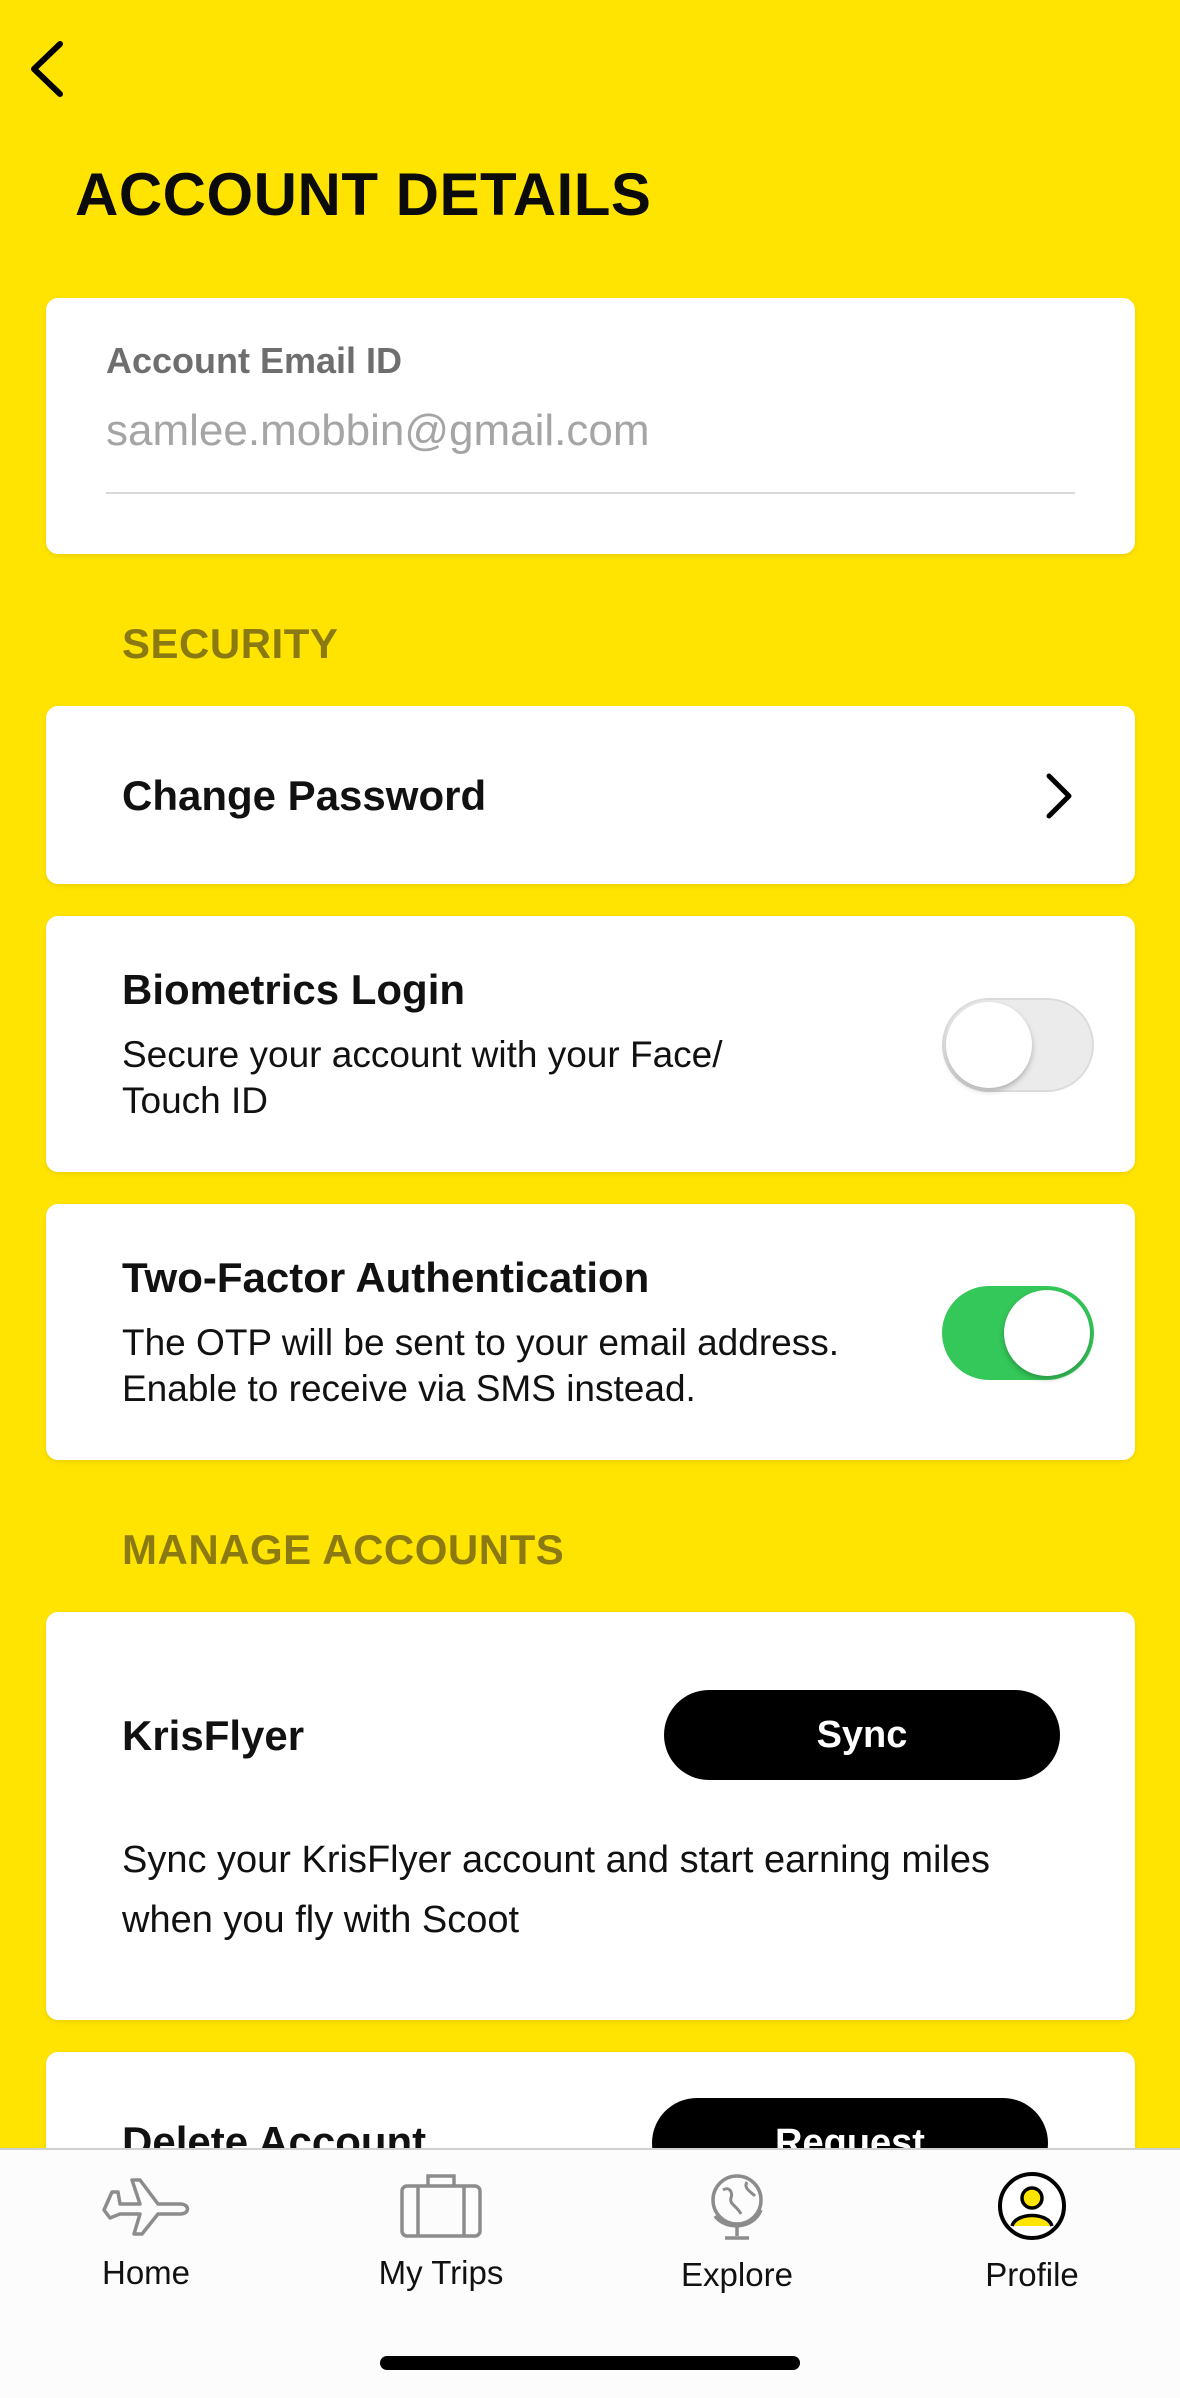  I want to click on back-button, so click(47, 69).